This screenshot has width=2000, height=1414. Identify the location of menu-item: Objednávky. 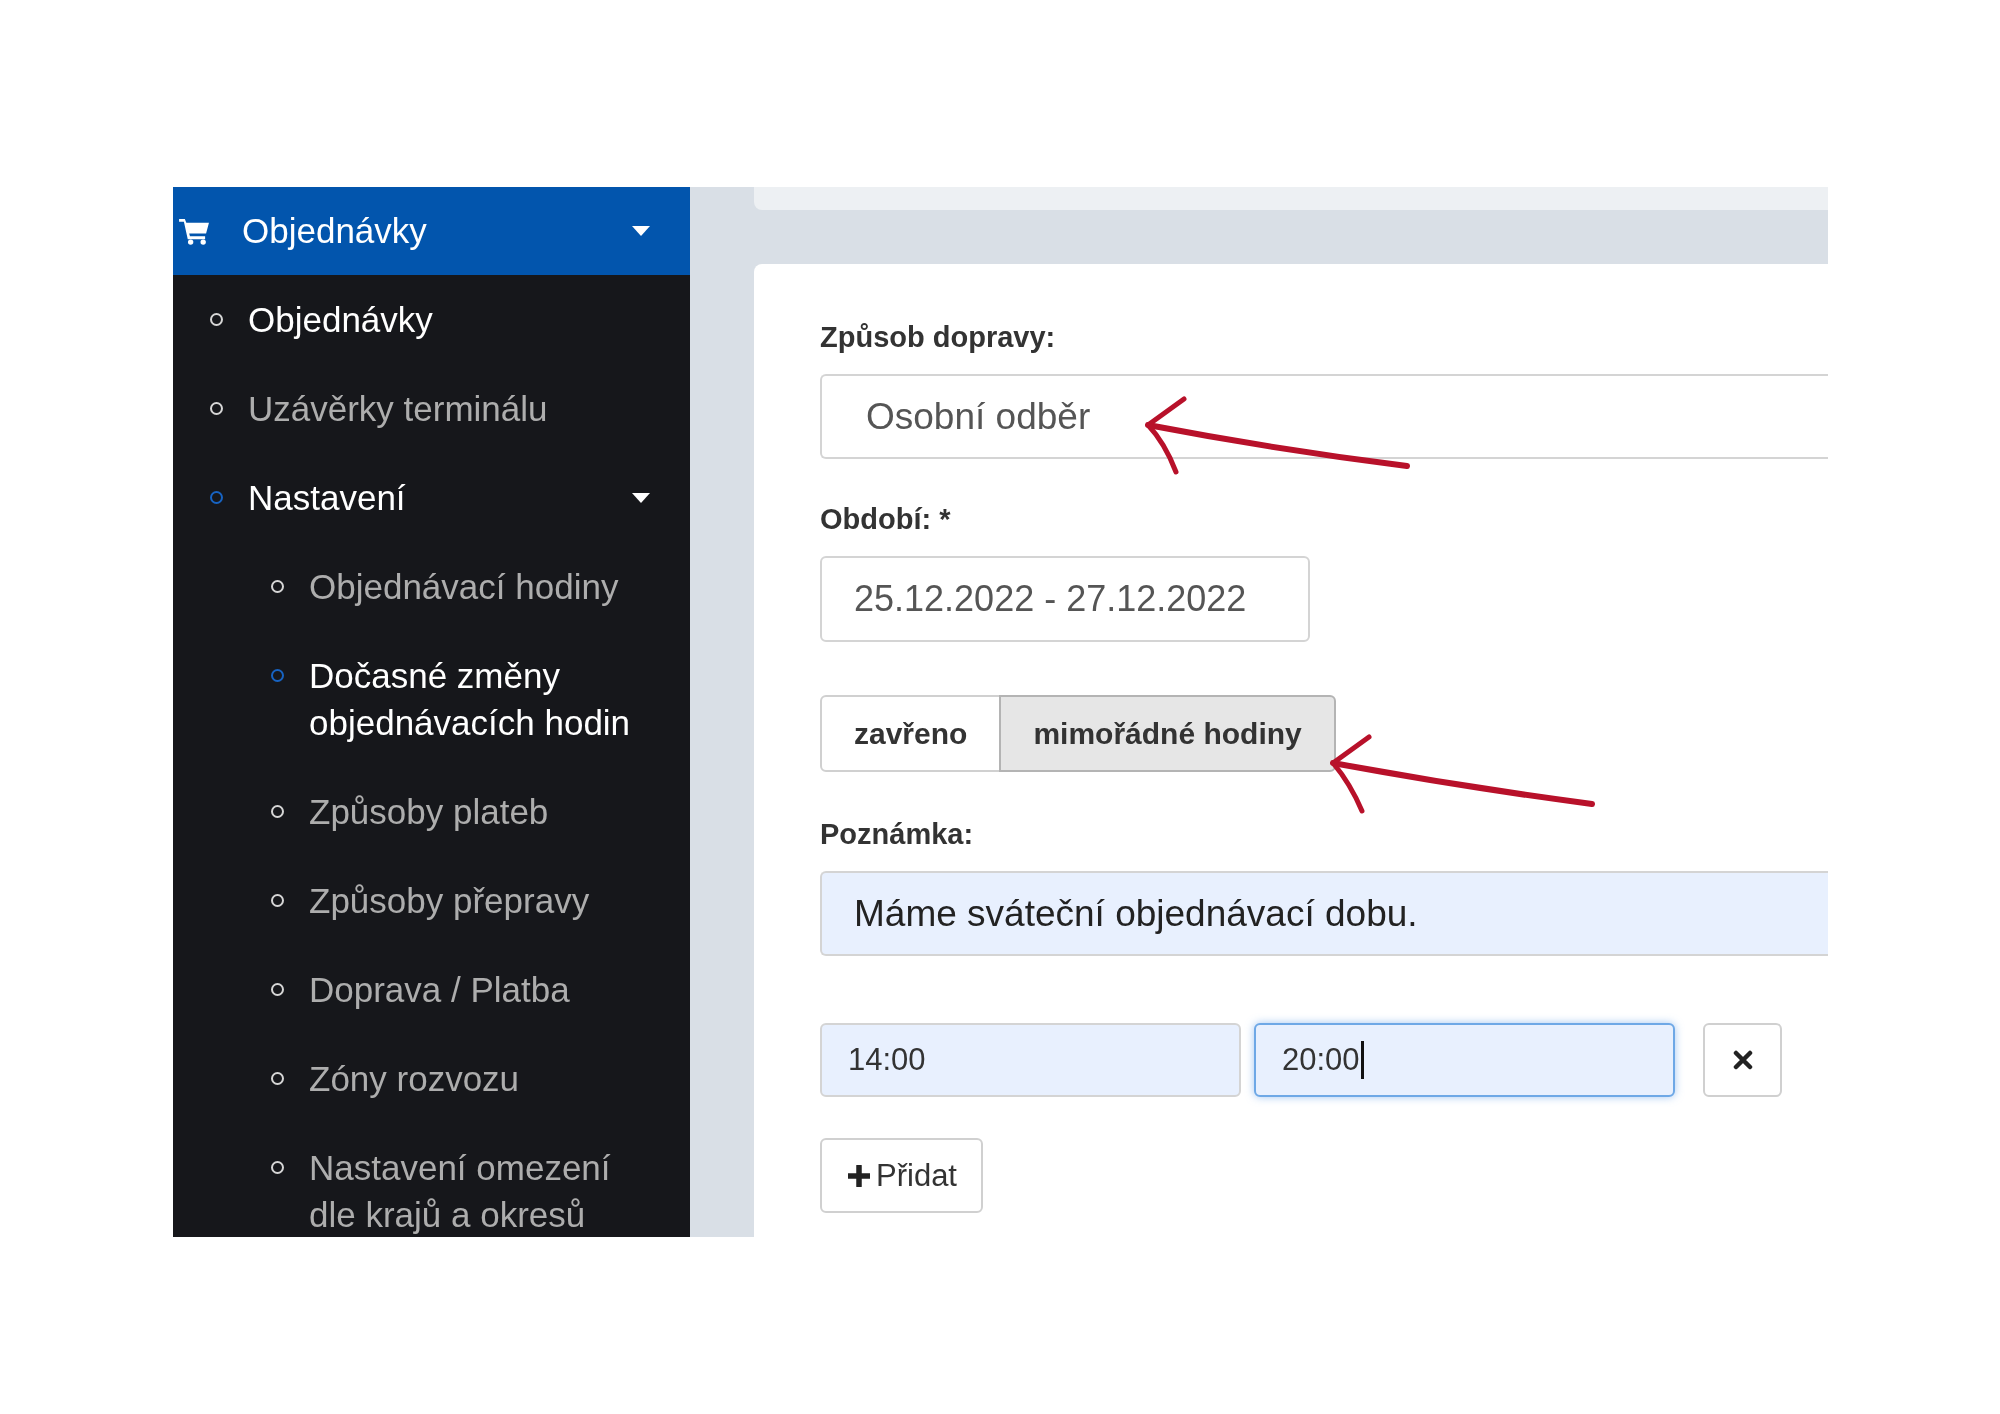
(431, 319).